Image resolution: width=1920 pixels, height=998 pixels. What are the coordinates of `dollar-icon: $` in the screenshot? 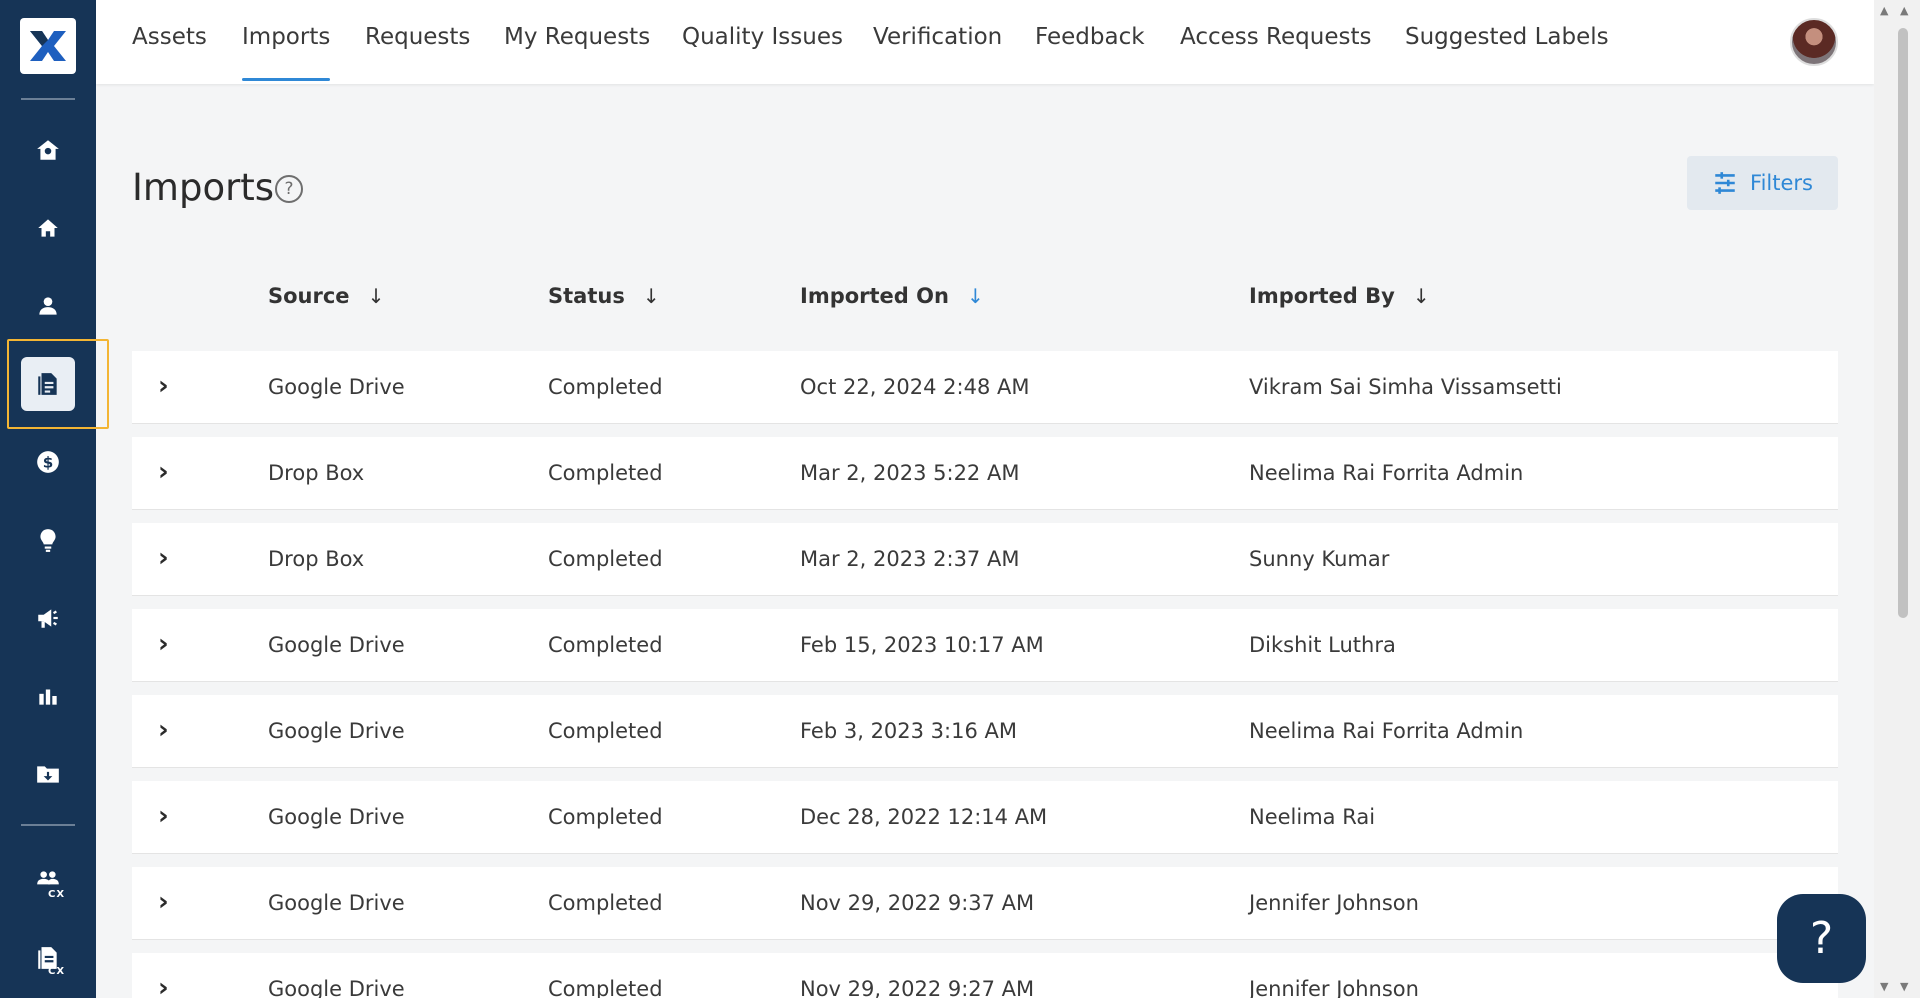 It's located at (48, 462).